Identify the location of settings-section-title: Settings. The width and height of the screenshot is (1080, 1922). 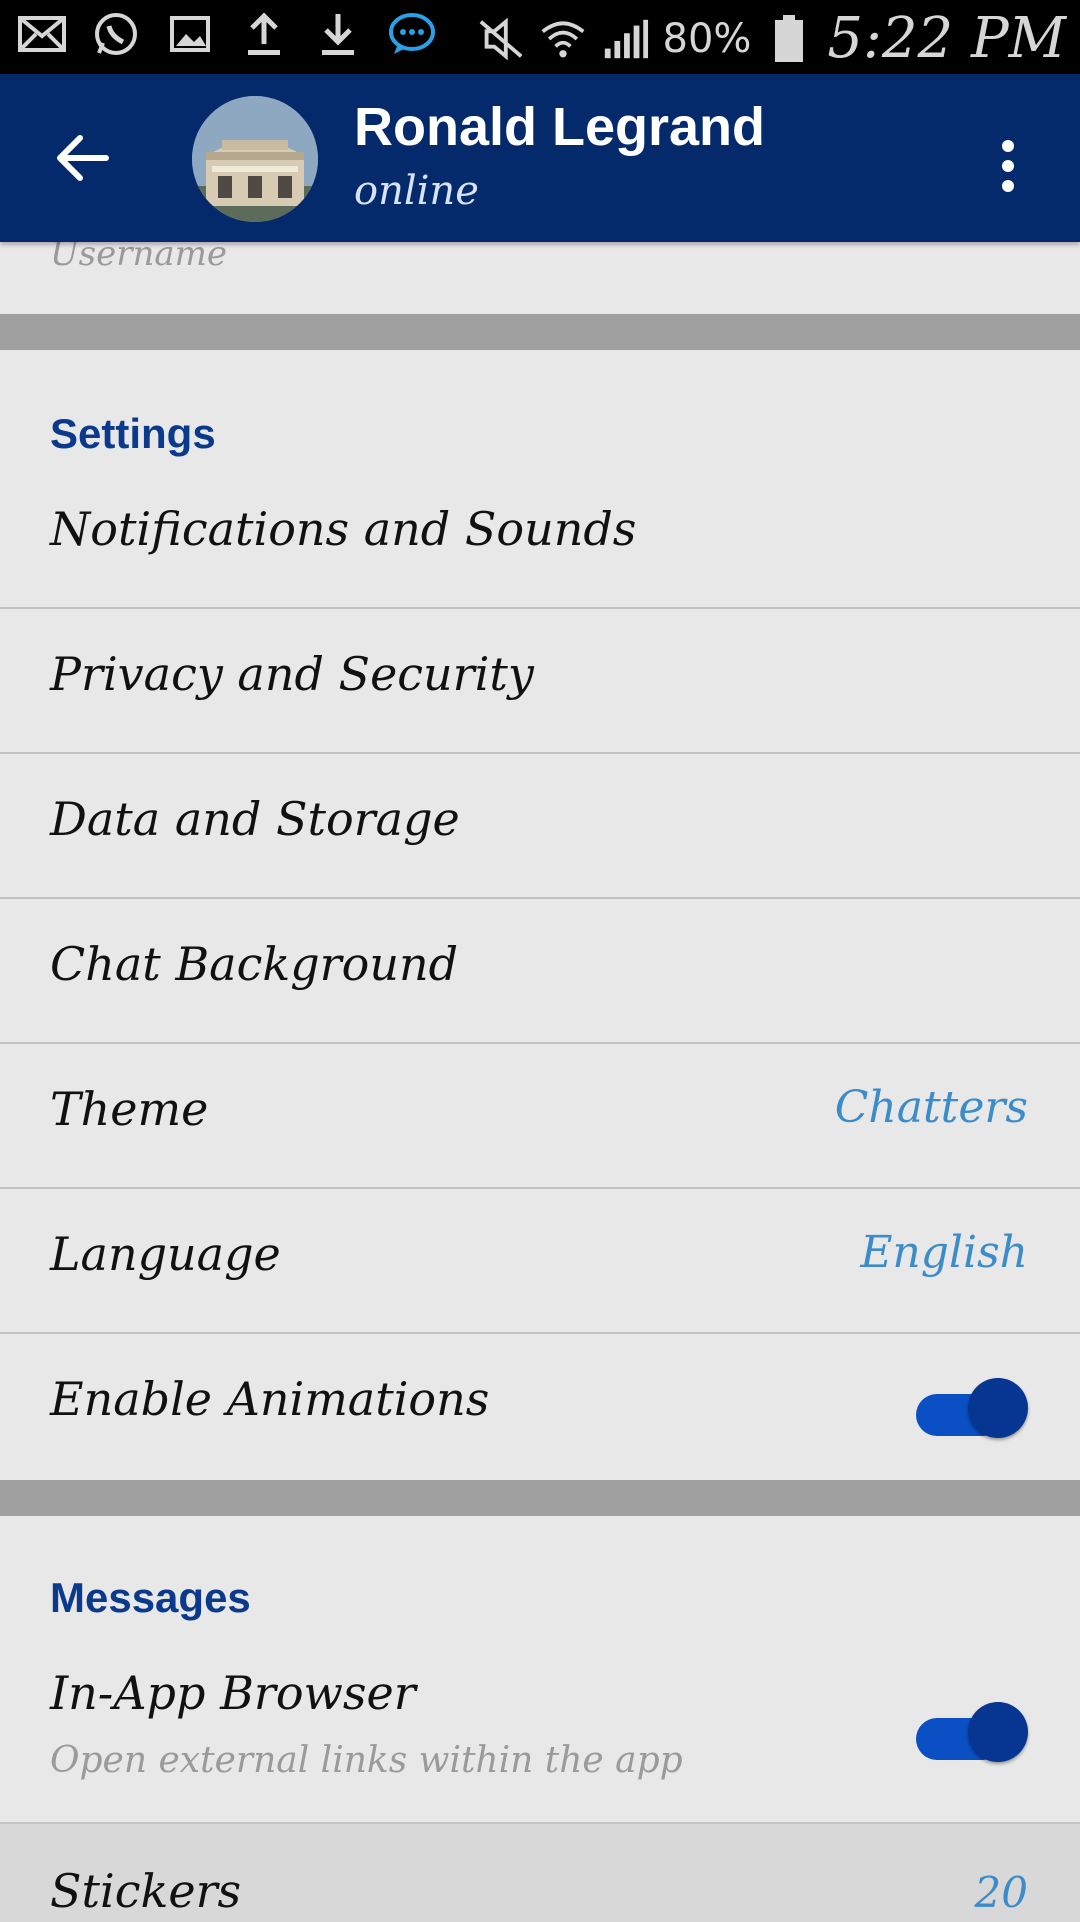
(133, 433).